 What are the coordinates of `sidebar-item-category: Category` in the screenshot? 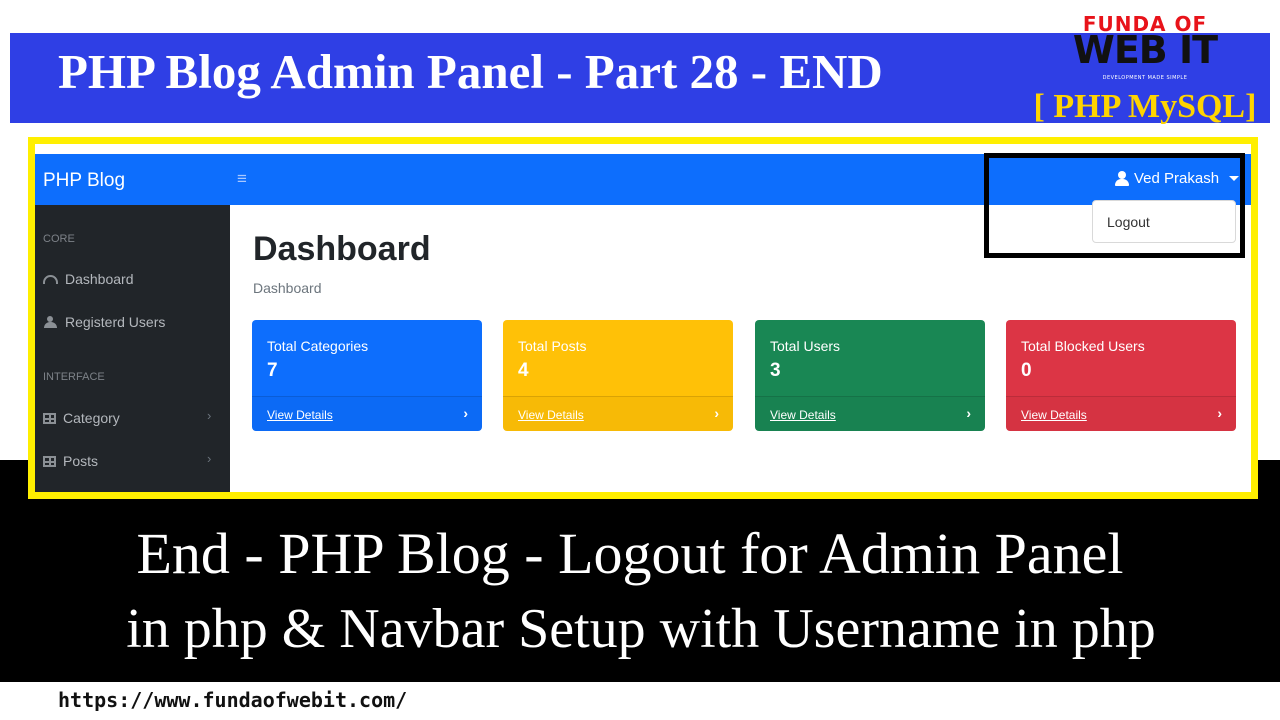 It's located at (81, 418).